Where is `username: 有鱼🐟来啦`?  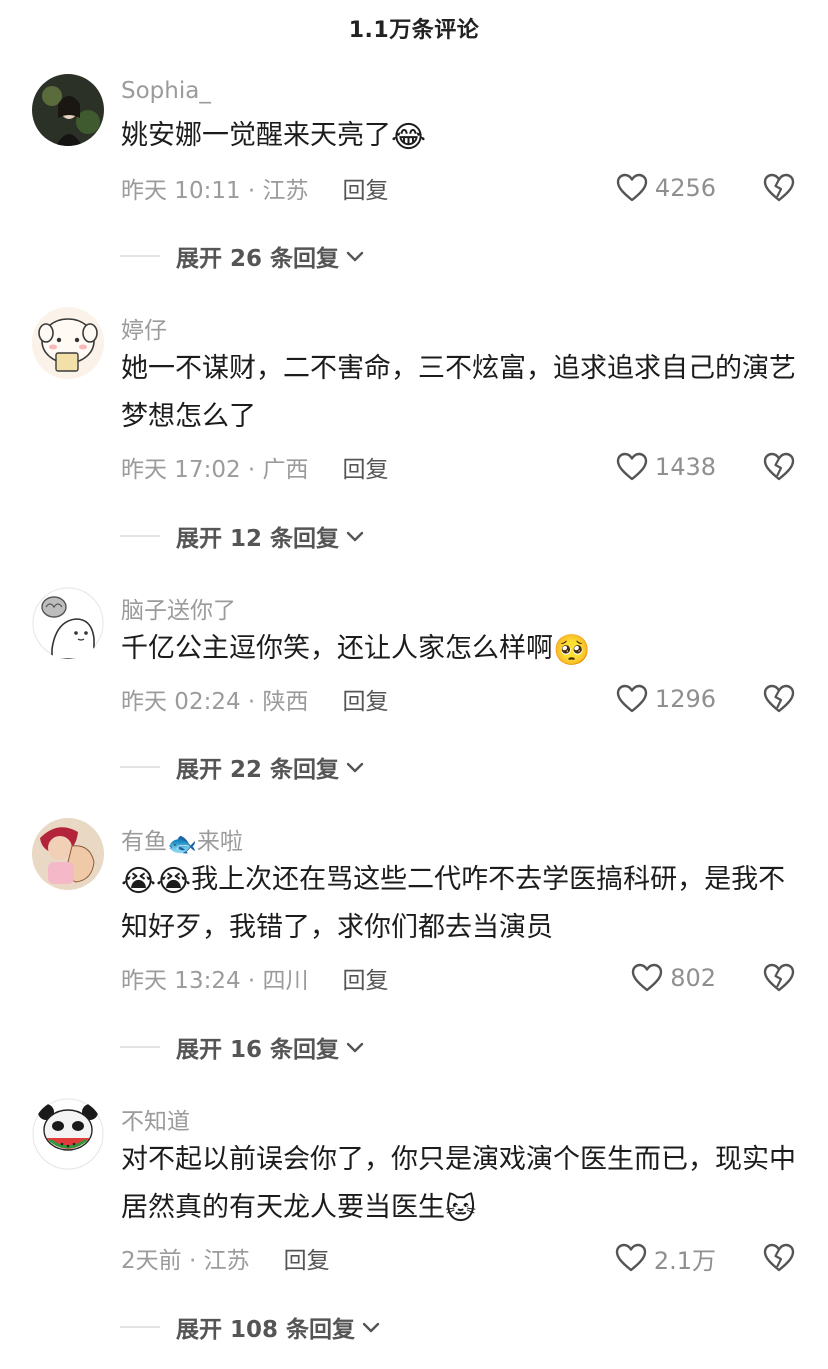
username: 有鱼🐟来啦 is located at coordinates (182, 839).